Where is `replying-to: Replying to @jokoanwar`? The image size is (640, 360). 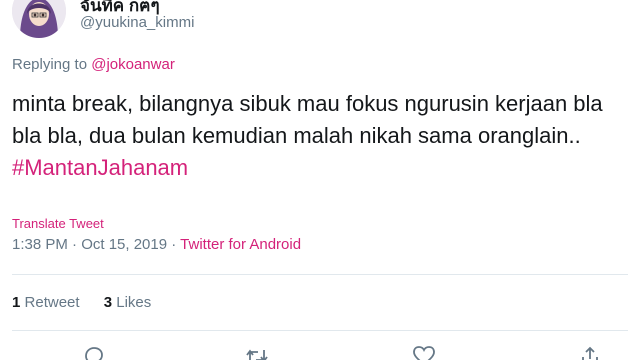
replying-to: Replying to @jokoanwar is located at coordinates (93, 64).